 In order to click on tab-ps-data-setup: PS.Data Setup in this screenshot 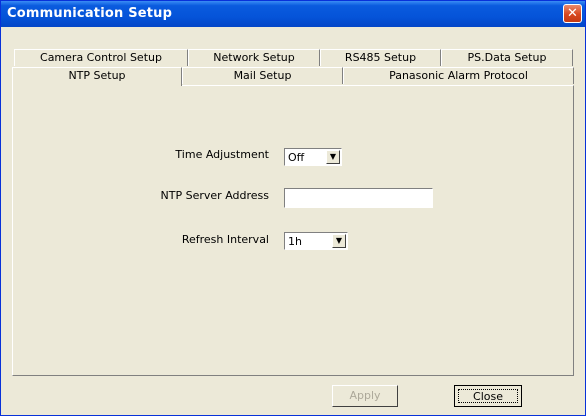, I will do `click(507, 57)`.